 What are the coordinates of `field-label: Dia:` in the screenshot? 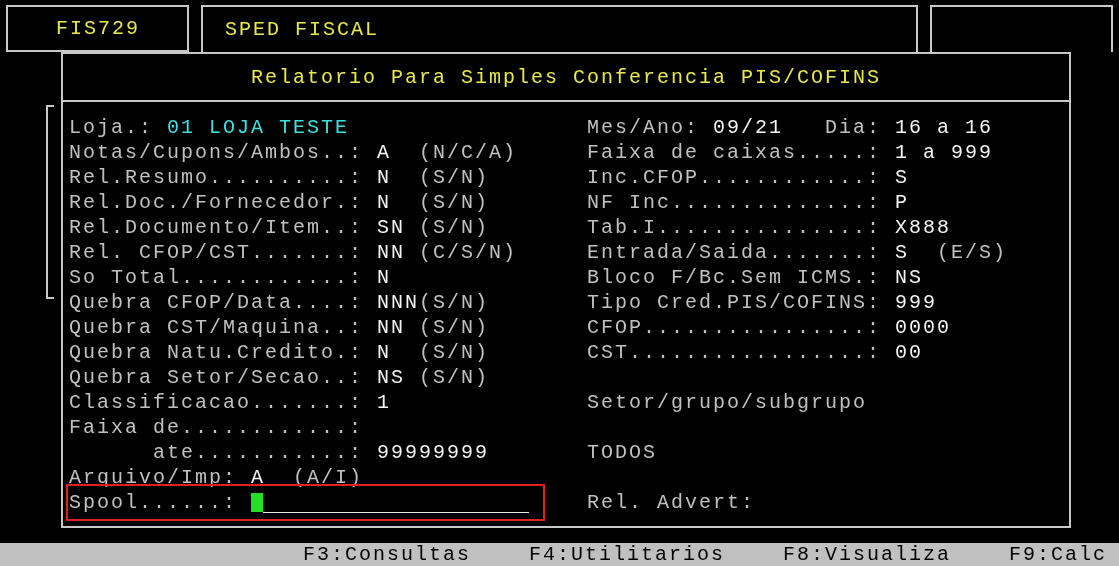 It's located at (853, 127).